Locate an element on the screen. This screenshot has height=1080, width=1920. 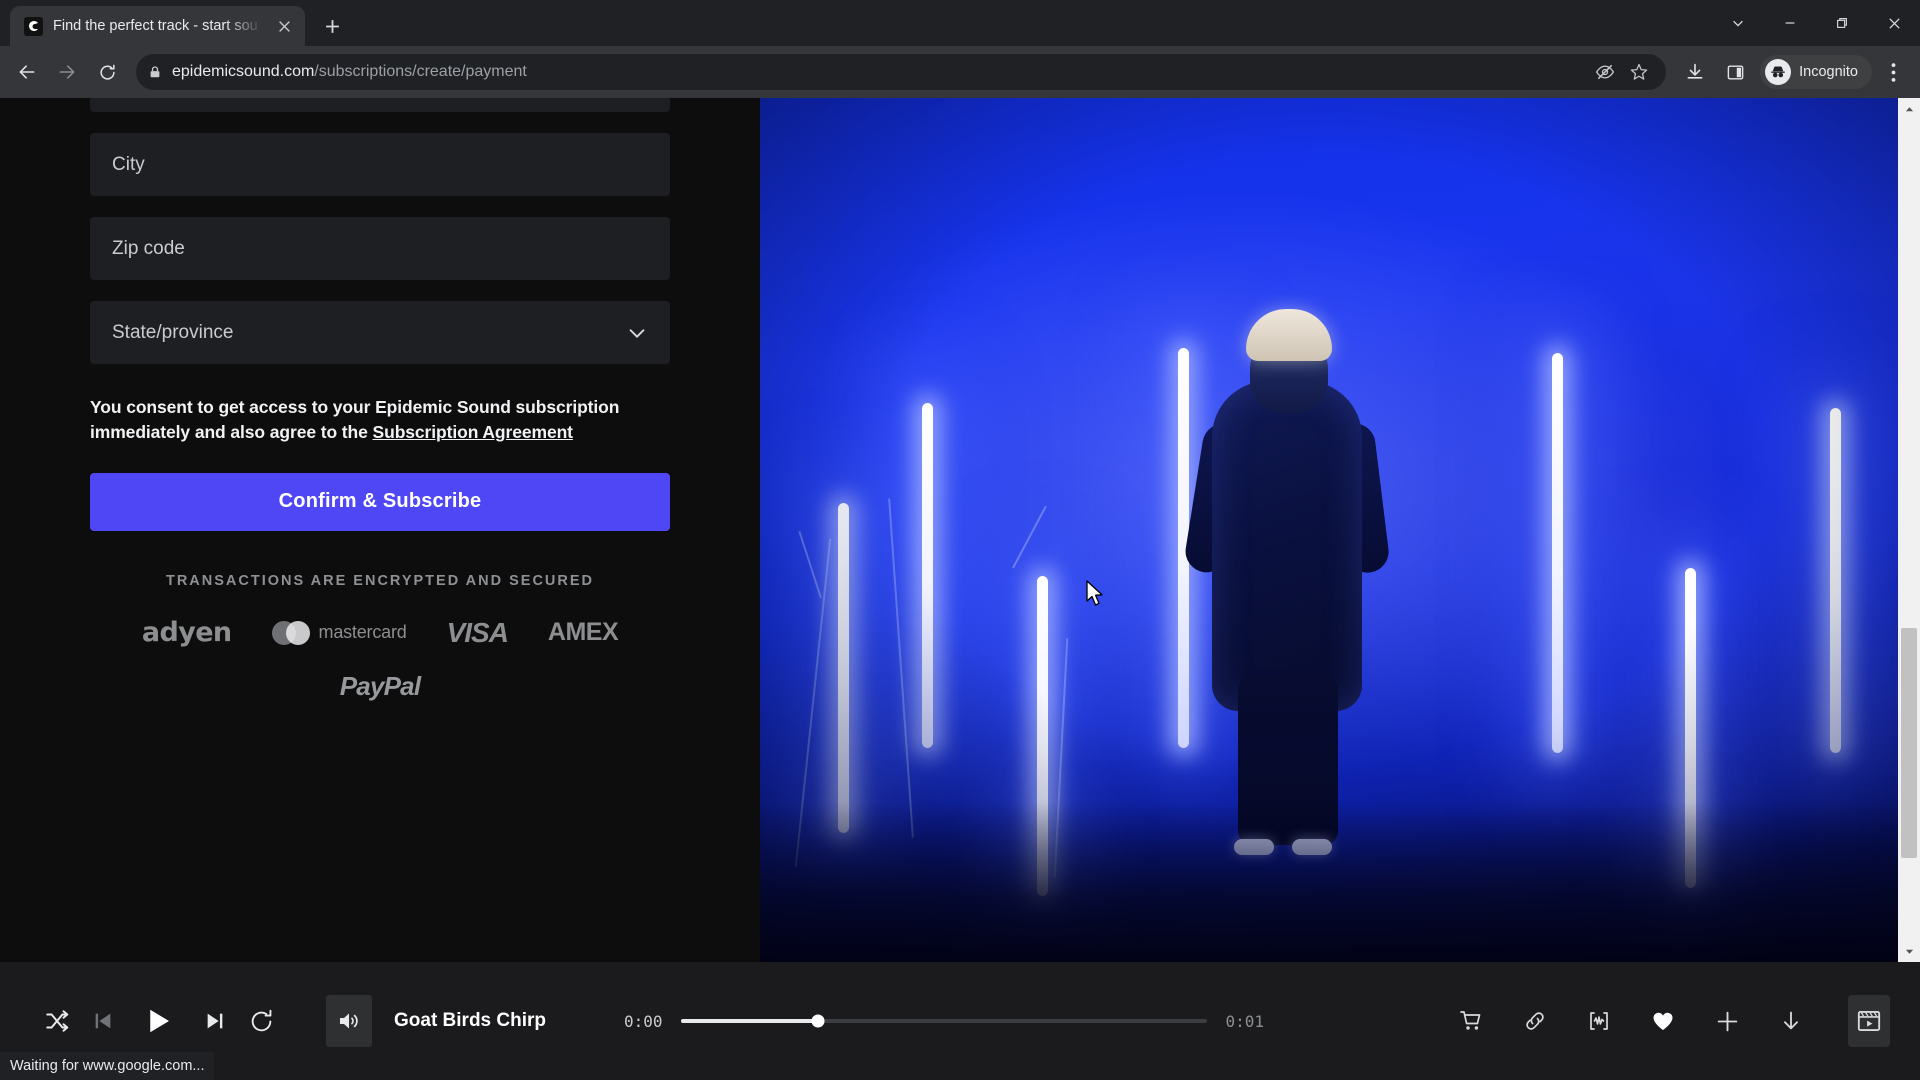
tab-search-button is located at coordinates (1738, 23).